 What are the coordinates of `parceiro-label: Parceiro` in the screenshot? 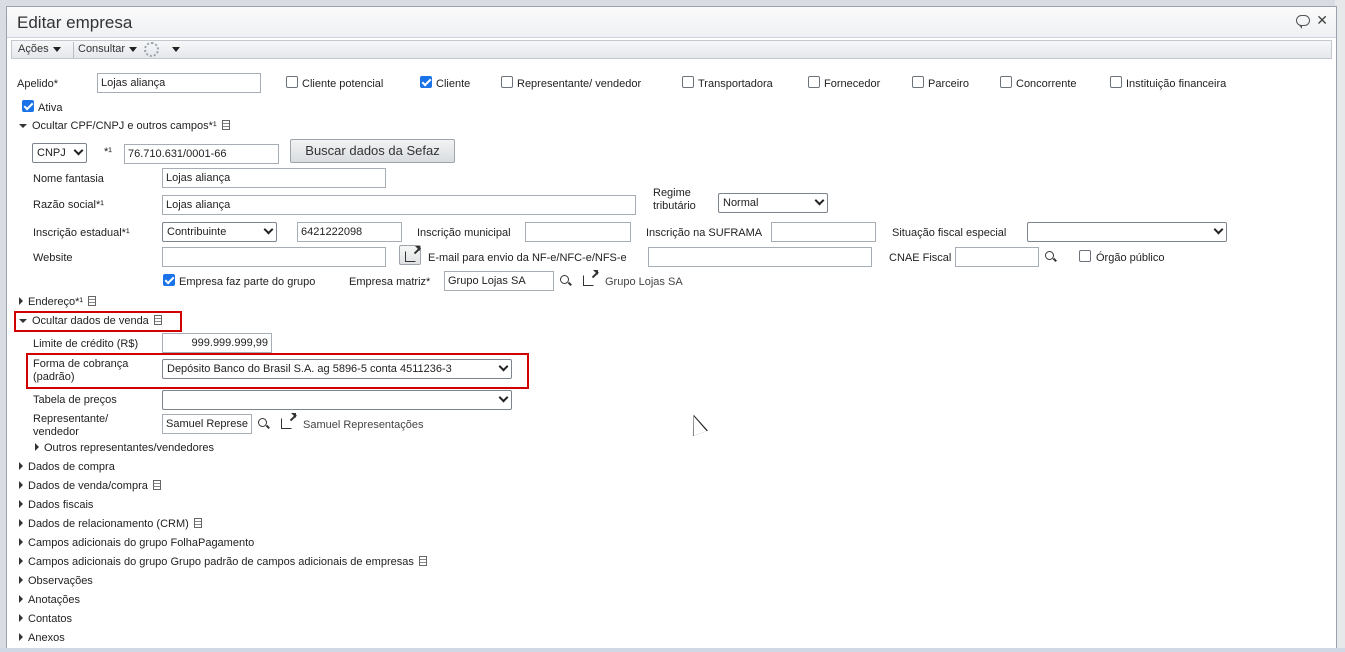 It's located at (948, 84).